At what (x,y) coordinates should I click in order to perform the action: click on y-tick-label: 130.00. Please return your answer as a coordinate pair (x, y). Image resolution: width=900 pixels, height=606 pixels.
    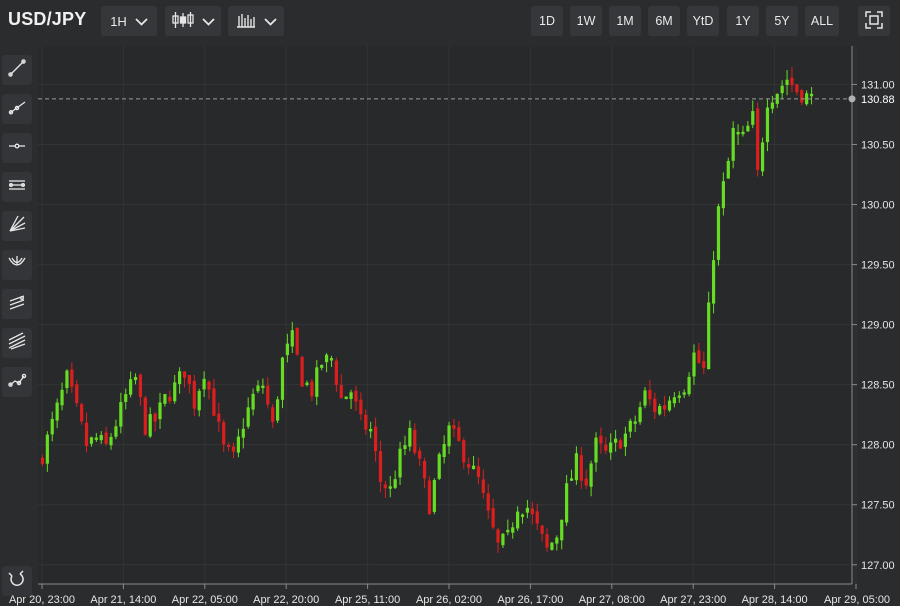
    Looking at the image, I should click on (878, 206).